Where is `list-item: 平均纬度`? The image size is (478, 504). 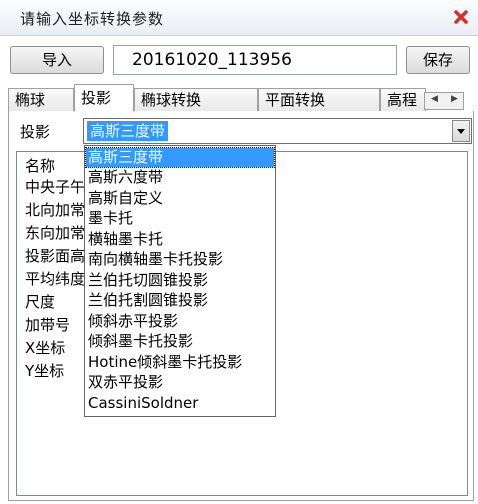
list-item: 平均纬度 is located at coordinates (56, 279).